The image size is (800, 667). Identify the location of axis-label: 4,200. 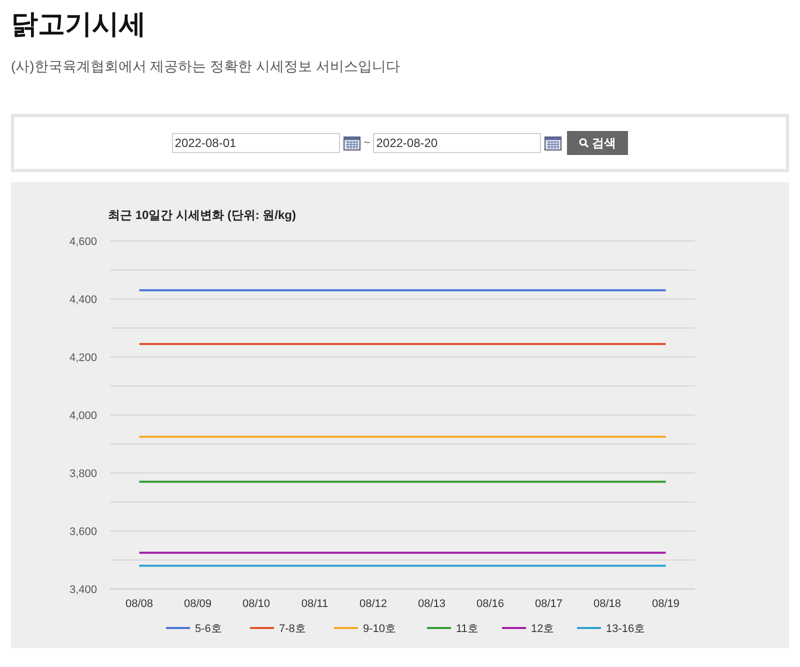
(83, 358).